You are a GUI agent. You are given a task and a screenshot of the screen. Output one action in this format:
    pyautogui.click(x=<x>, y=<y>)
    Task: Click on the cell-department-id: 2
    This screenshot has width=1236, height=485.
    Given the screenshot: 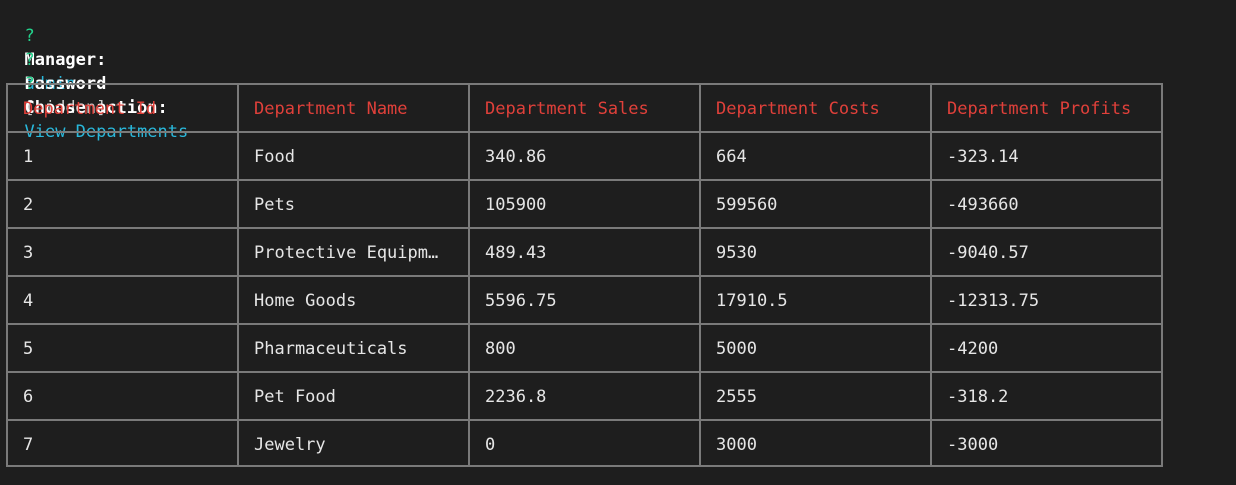 What is the action you would take?
    pyautogui.click(x=28, y=205)
    